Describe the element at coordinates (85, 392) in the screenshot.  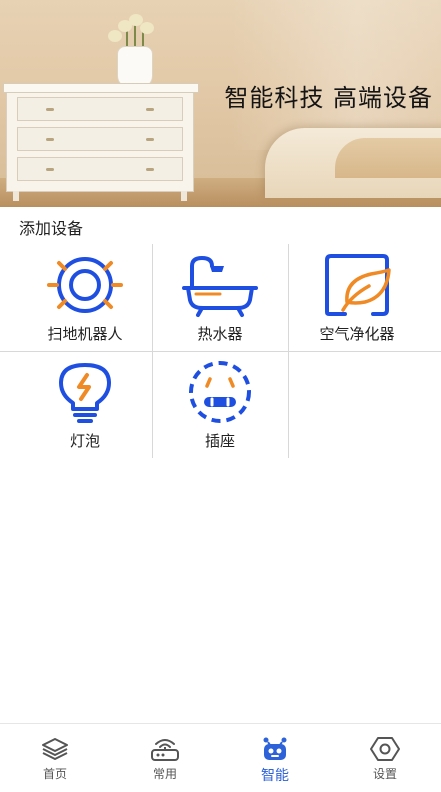
I see `lightbulb-icon` at that location.